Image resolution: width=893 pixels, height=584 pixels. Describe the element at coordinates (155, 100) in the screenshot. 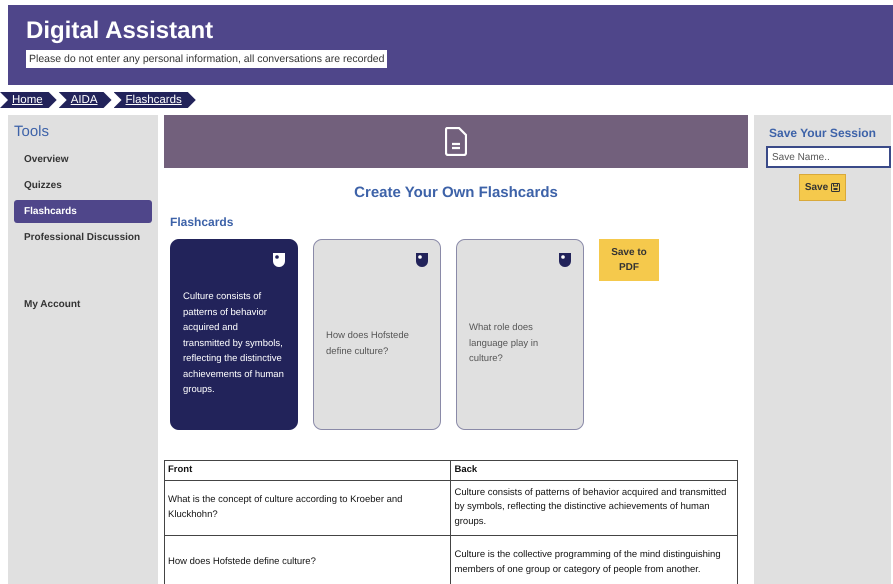

I see `breadcrumb-link: Flashcards` at that location.